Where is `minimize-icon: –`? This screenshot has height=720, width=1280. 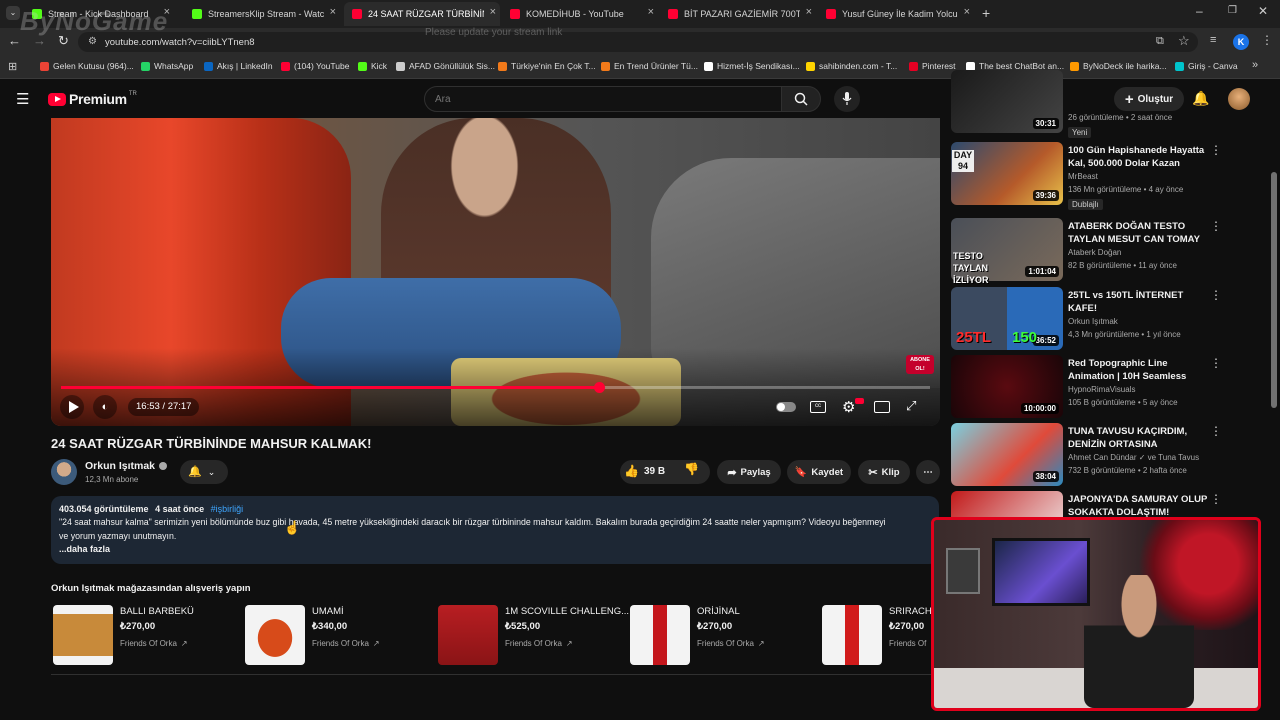 minimize-icon: – is located at coordinates (1199, 11).